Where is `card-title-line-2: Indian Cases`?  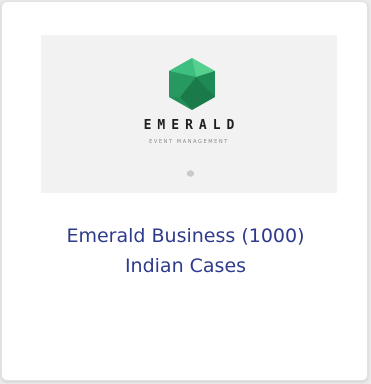 card-title-line-2: Indian Cases is located at coordinates (185, 266).